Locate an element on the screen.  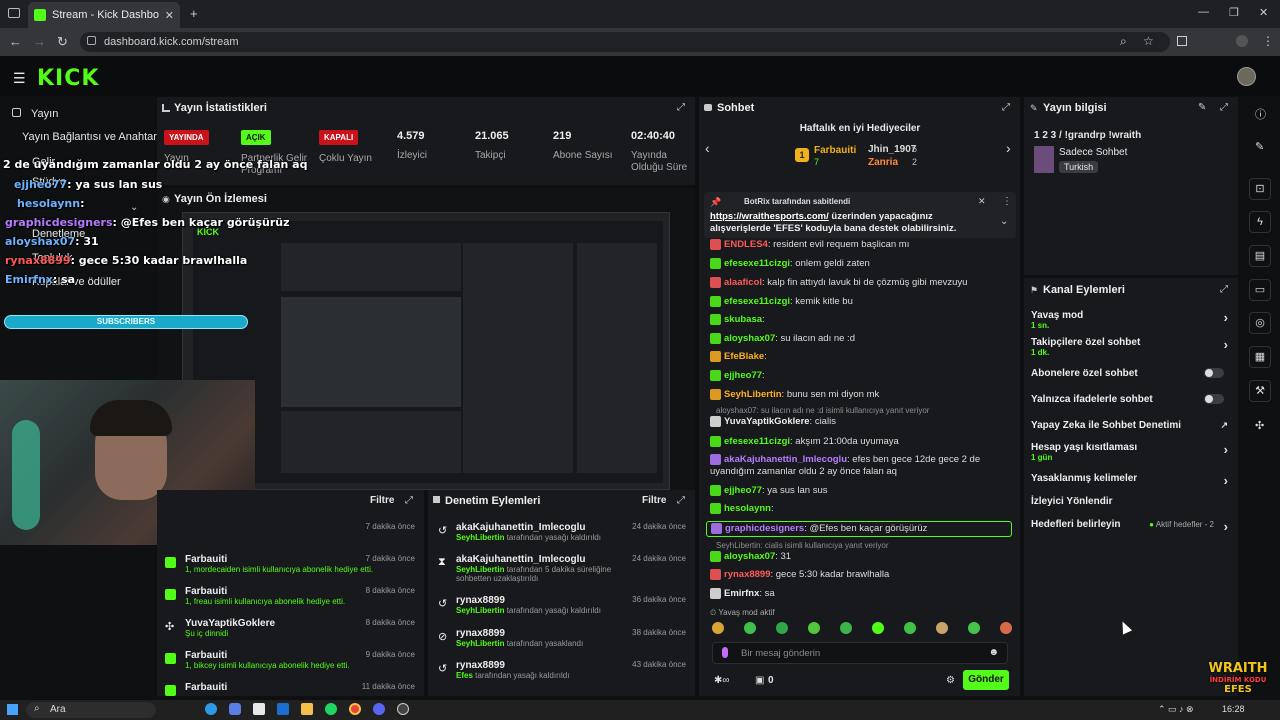
browser-tab: Stream - Kick Dashboard ✕ is located at coordinates (104, 15).